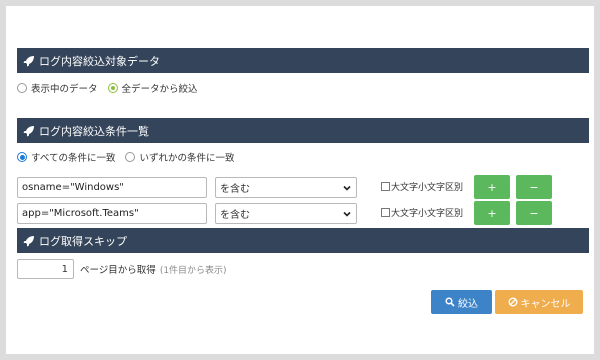 This screenshot has height=360, width=600. What do you see at coordinates (45, 269) in the screenshot?
I see `skip-page-input: 1` at bounding box center [45, 269].